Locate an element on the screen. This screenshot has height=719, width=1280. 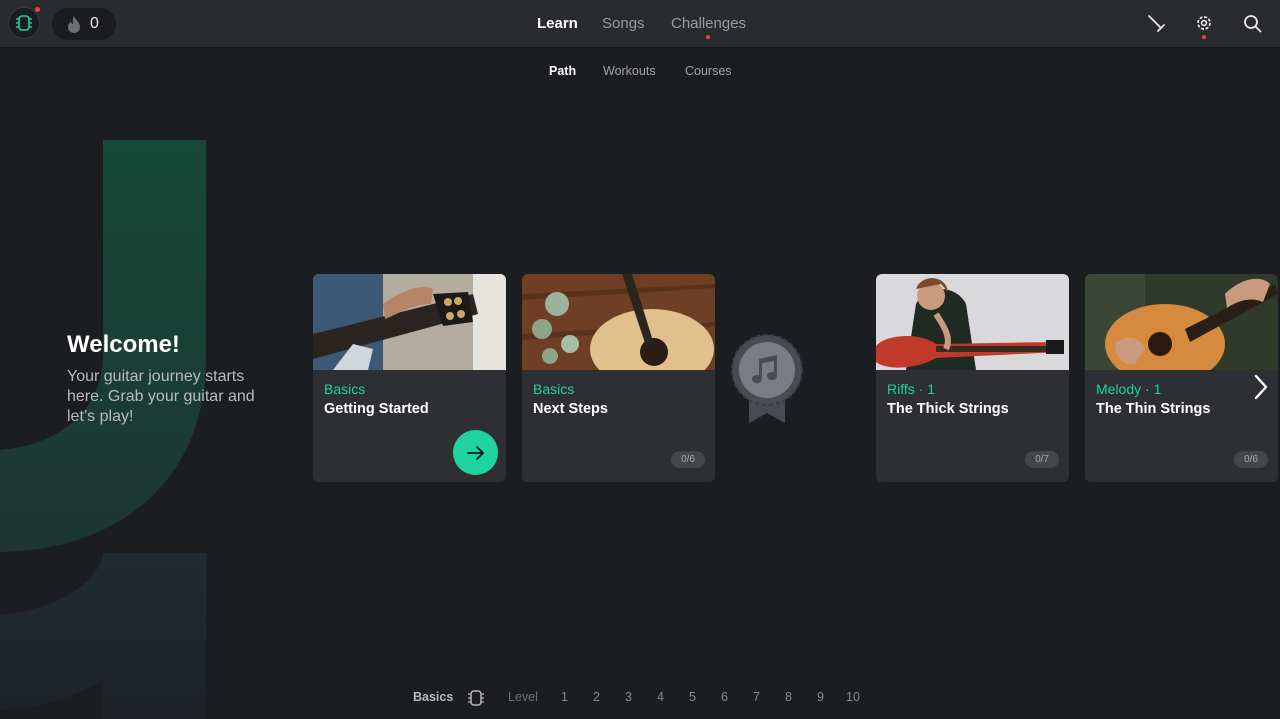
gear-icon is located at coordinates (1204, 23).